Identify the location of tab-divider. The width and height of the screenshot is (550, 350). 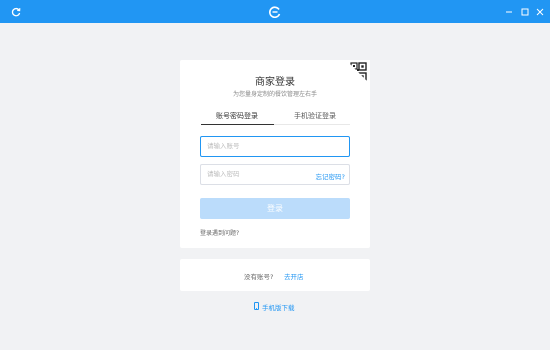
(312, 124).